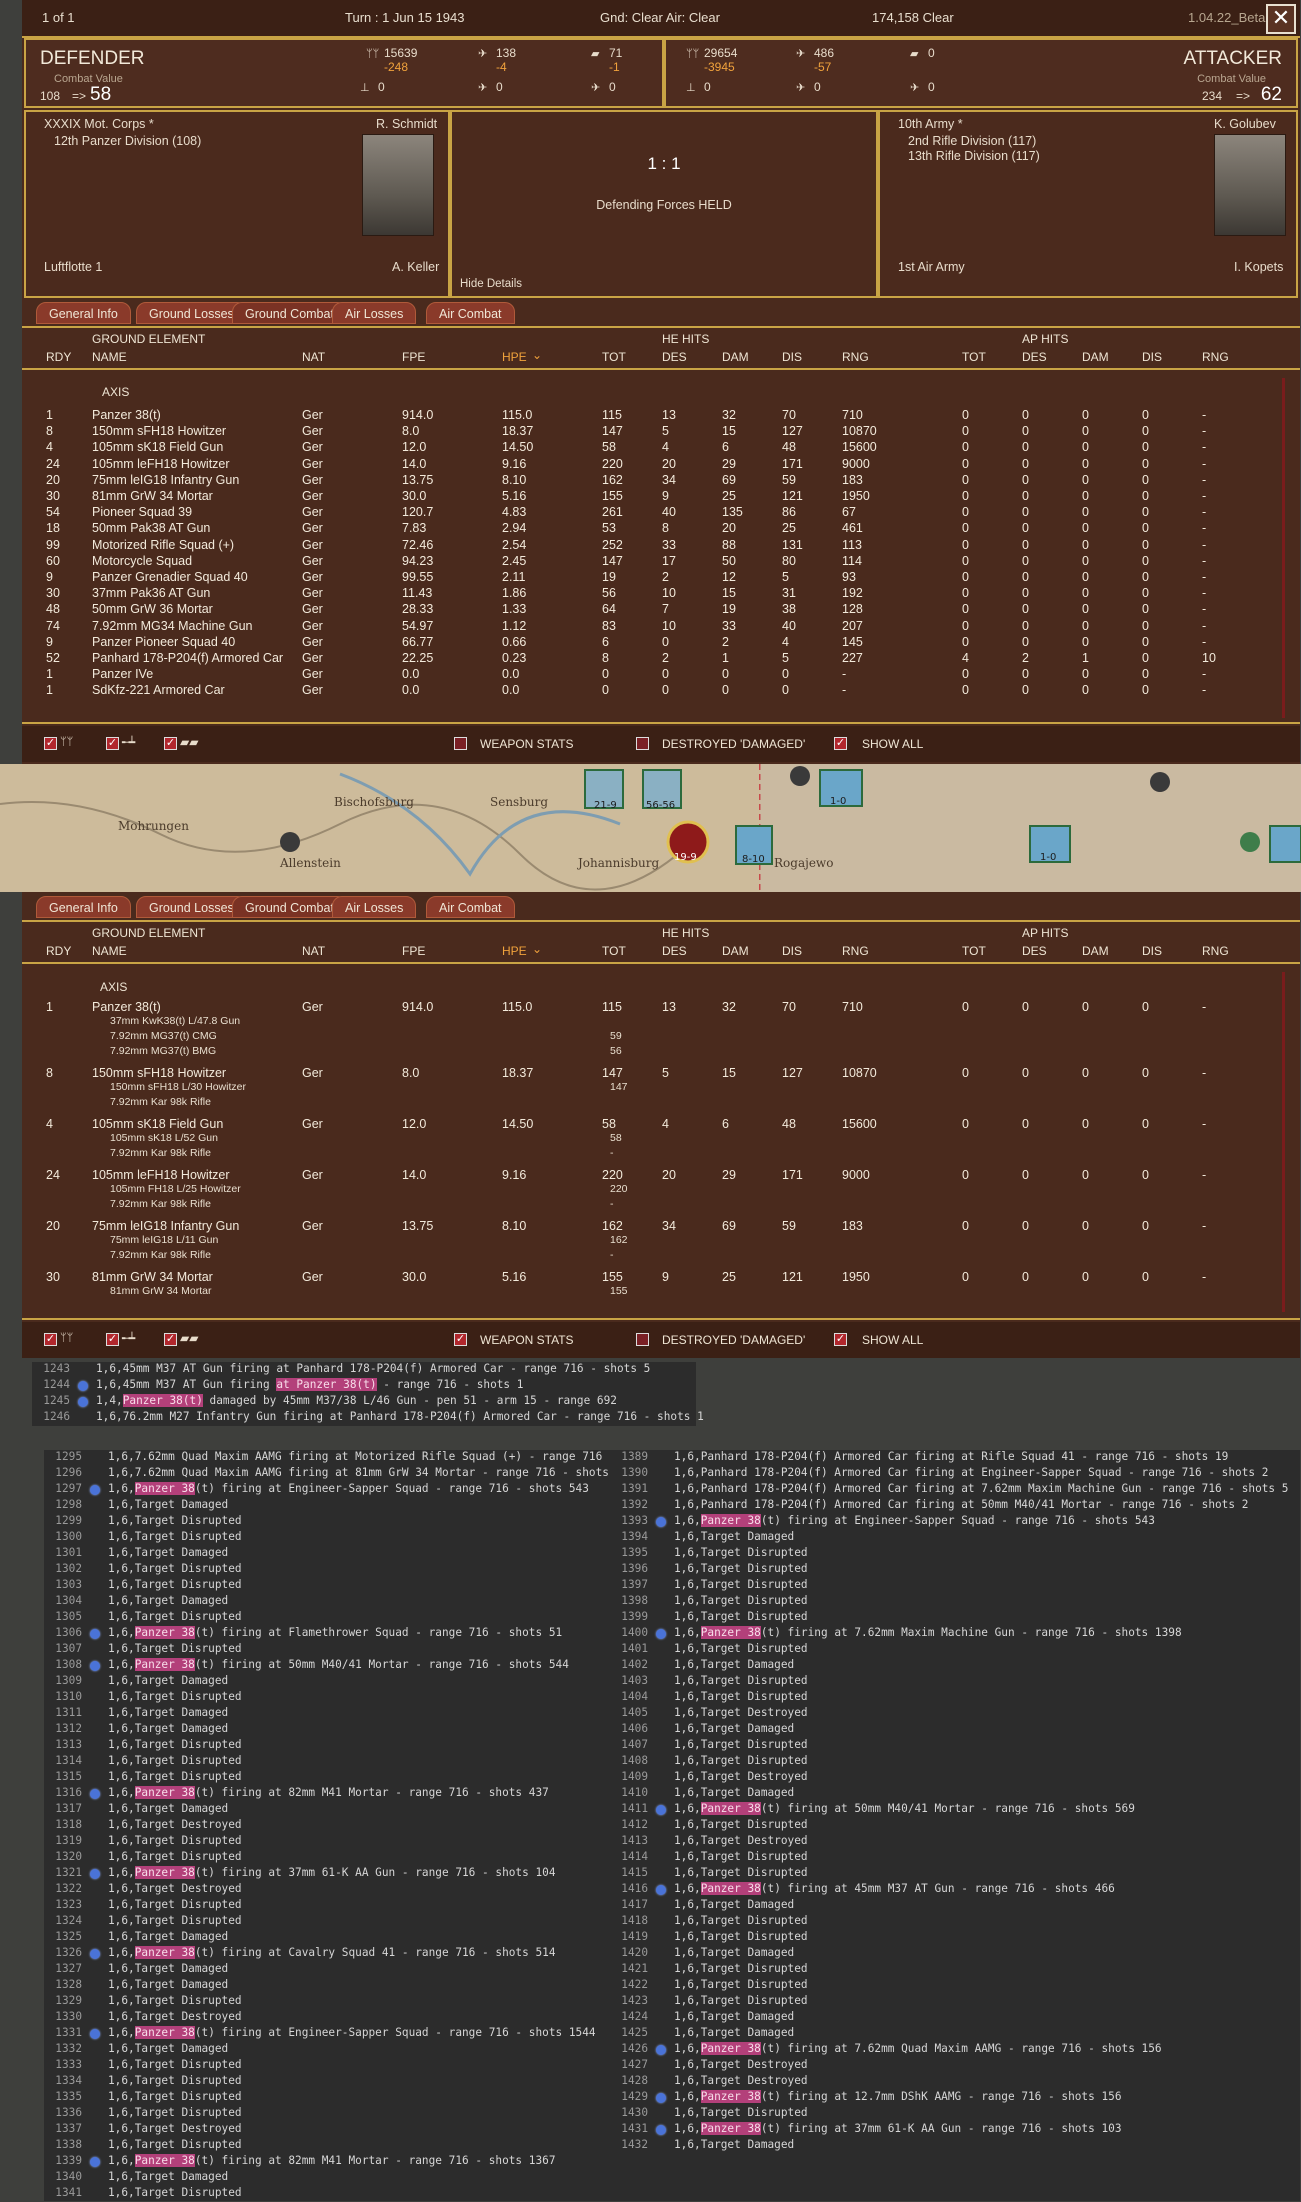 This screenshot has height=2202, width=1301. What do you see at coordinates (329, 2194) in the screenshot?
I see `log-line: 1341 1,6,Target Disrupted` at bounding box center [329, 2194].